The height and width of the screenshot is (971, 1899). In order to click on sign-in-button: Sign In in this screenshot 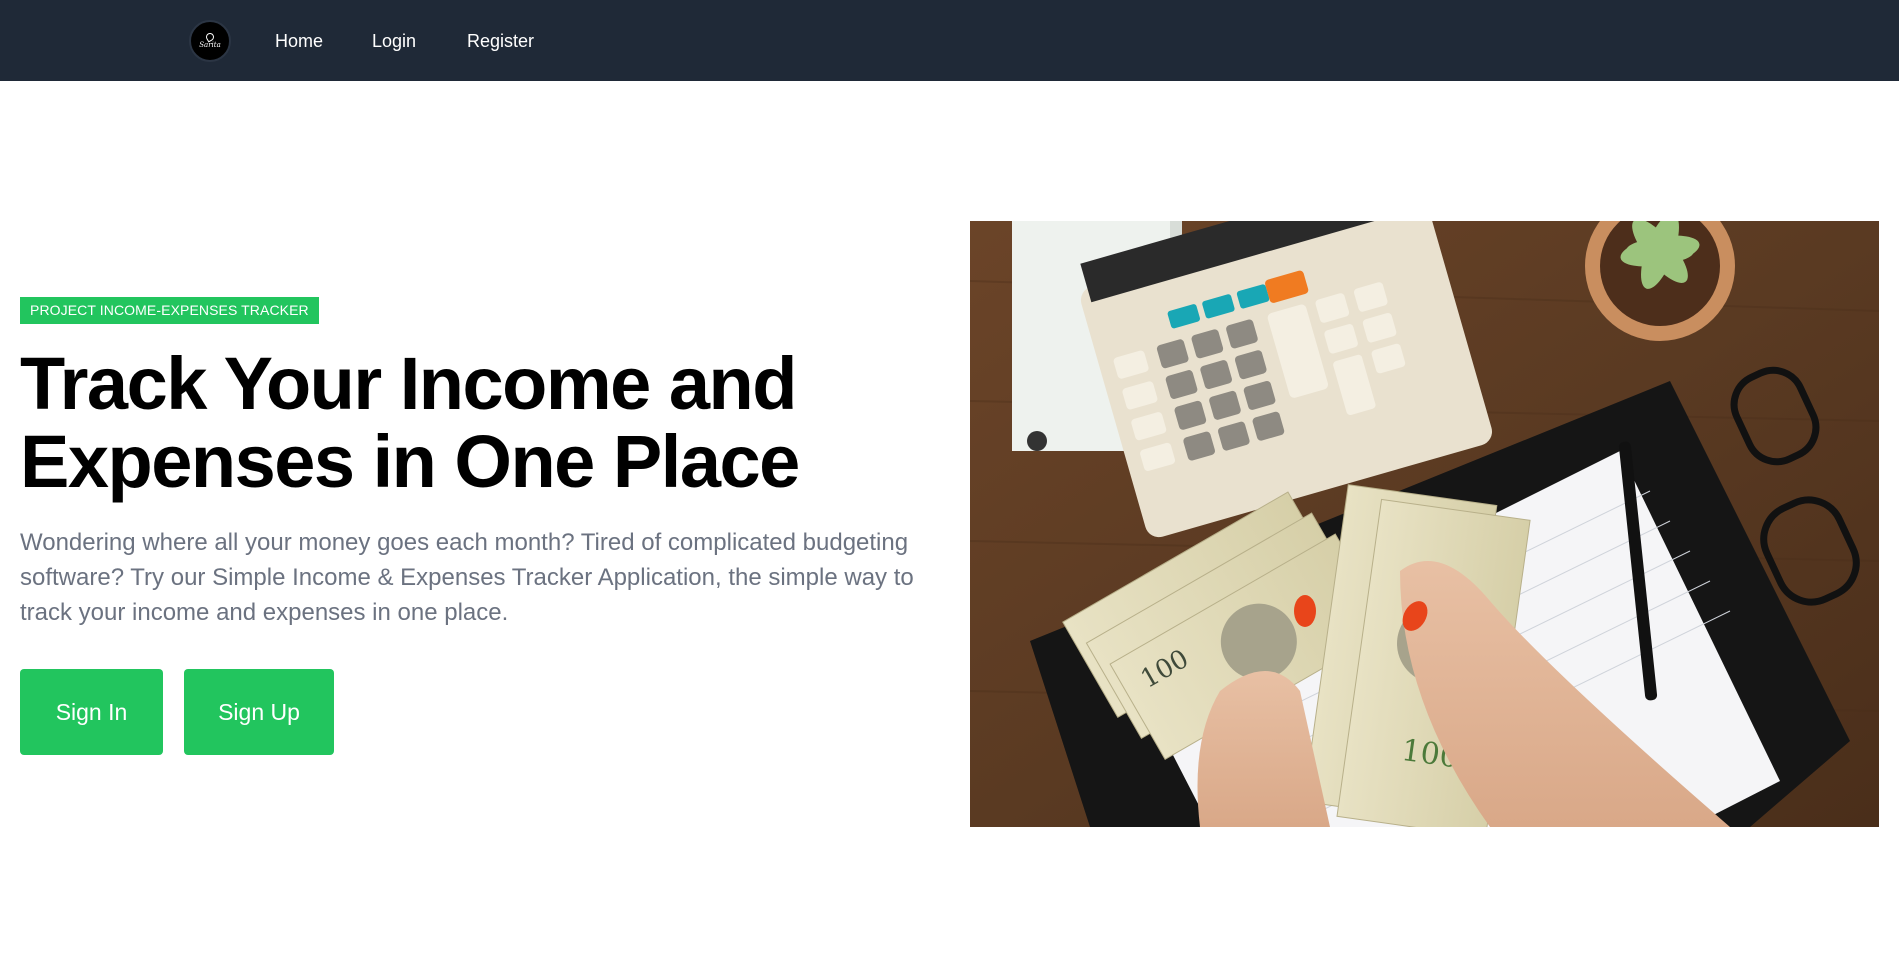, I will do `click(91, 712)`.